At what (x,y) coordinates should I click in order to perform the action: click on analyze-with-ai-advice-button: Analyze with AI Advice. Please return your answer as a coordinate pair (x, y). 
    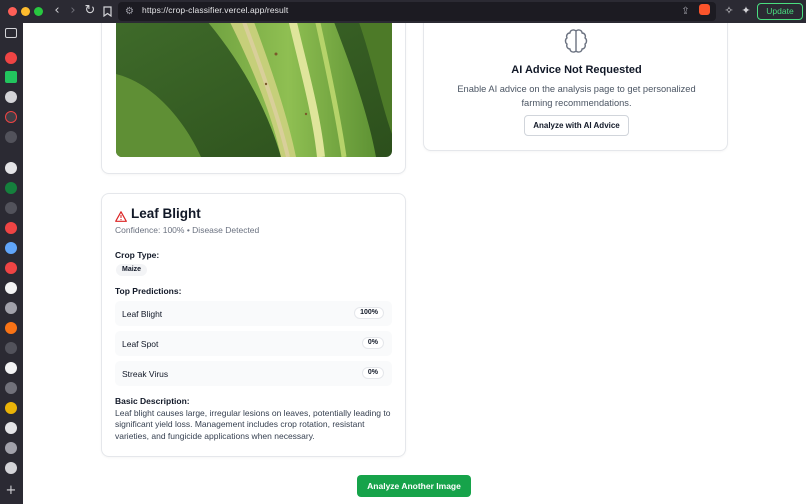
    Looking at the image, I should click on (576, 125).